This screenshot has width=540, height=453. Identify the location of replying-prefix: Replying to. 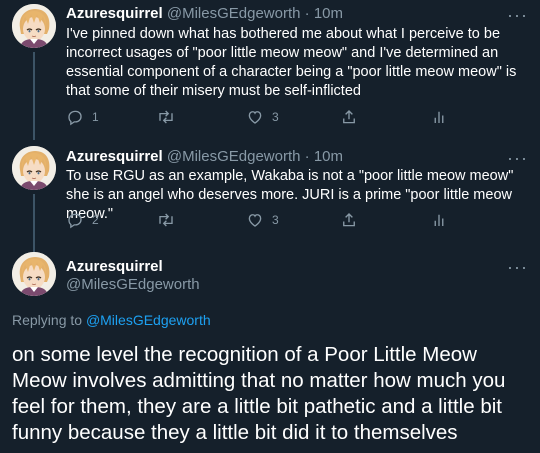
(47, 320).